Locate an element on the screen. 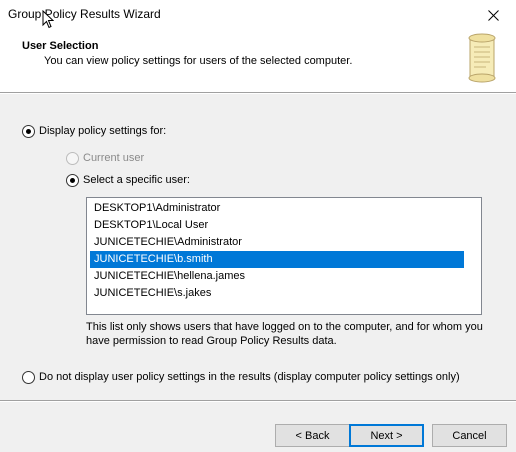 The width and height of the screenshot is (516, 452). mouse-pointer-icon is located at coordinates (48, 19).